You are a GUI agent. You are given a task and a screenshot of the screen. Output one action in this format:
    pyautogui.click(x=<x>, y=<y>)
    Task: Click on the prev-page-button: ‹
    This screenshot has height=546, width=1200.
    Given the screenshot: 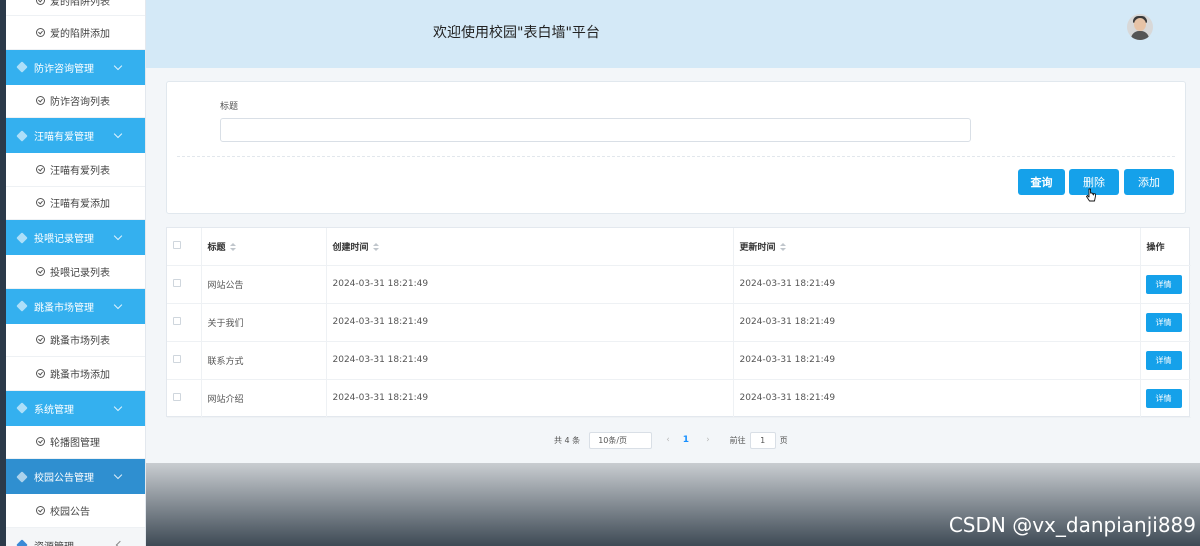 What is the action you would take?
    pyautogui.click(x=668, y=440)
    